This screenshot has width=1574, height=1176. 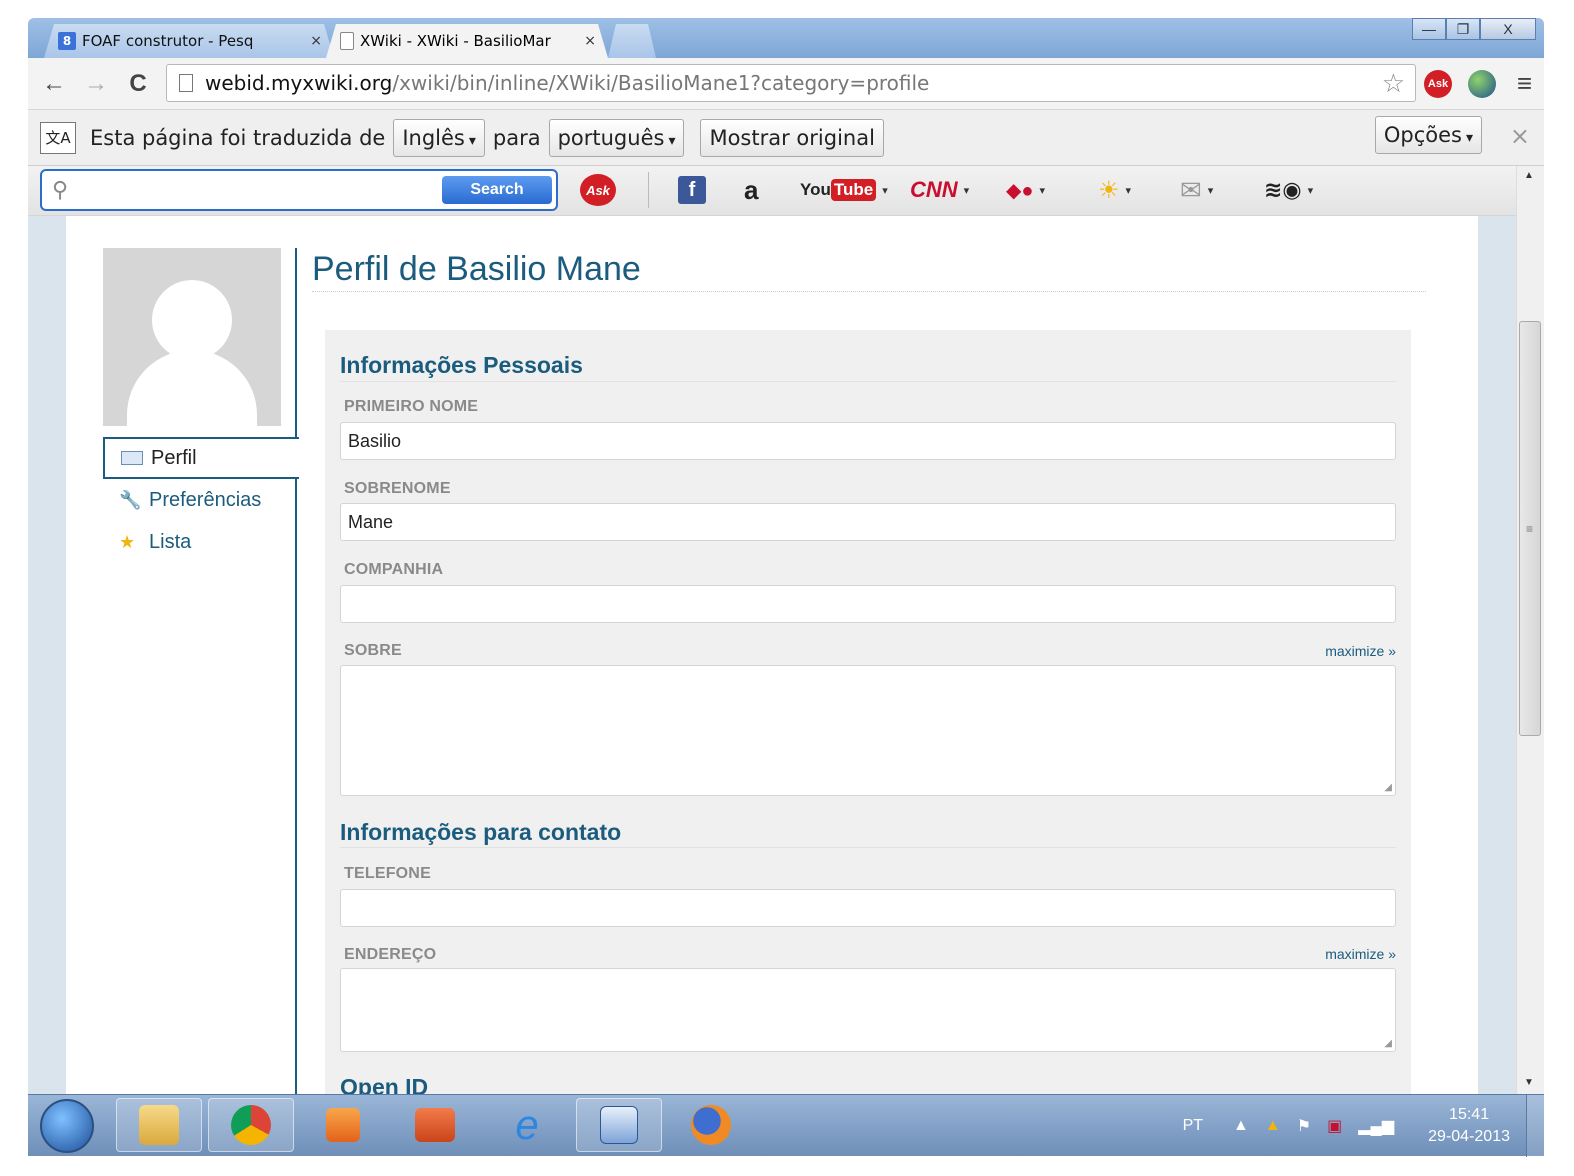 I want to click on mail-icon: ✉ ▾, so click(x=1196, y=190).